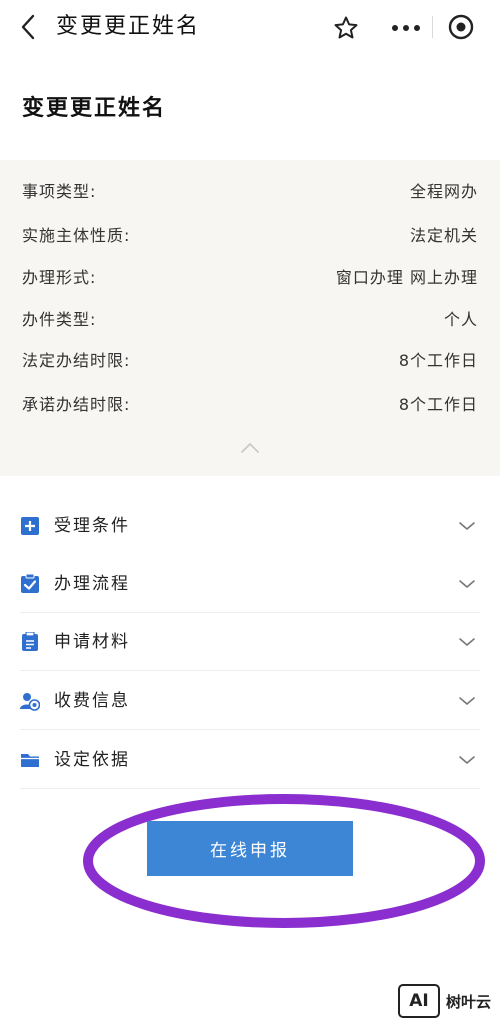 This screenshot has width=500, height=1029. I want to click on plus-square-icon, so click(30, 526).